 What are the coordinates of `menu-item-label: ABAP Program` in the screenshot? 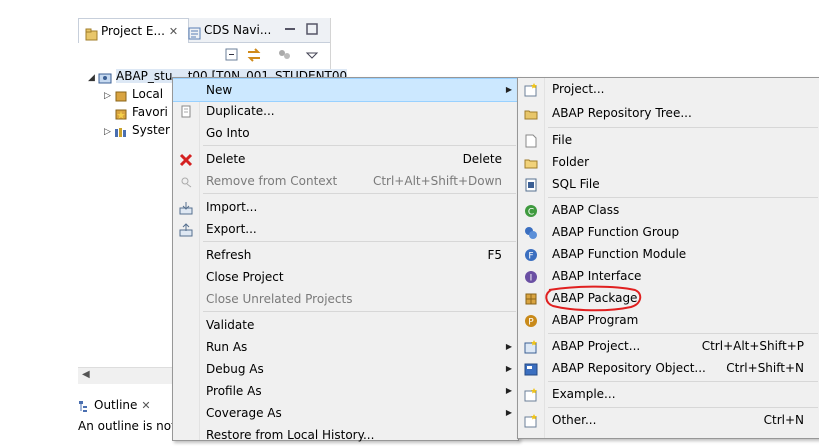 It's located at (595, 320).